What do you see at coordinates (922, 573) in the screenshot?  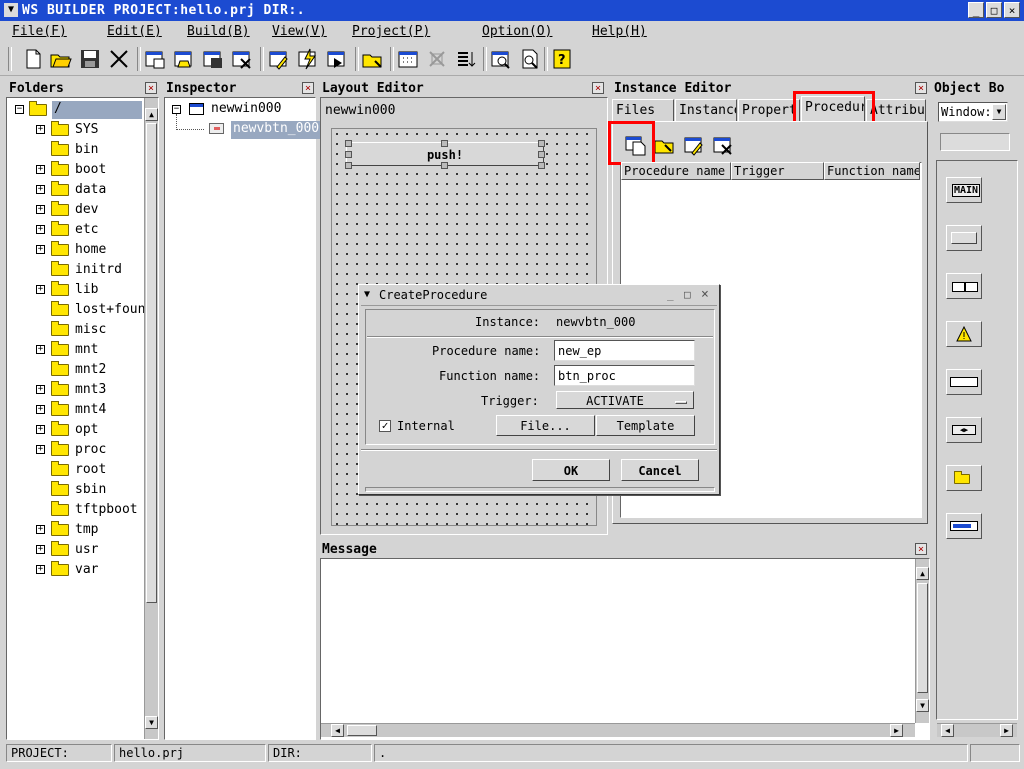 I see `scroll-up-icon: ▲` at bounding box center [922, 573].